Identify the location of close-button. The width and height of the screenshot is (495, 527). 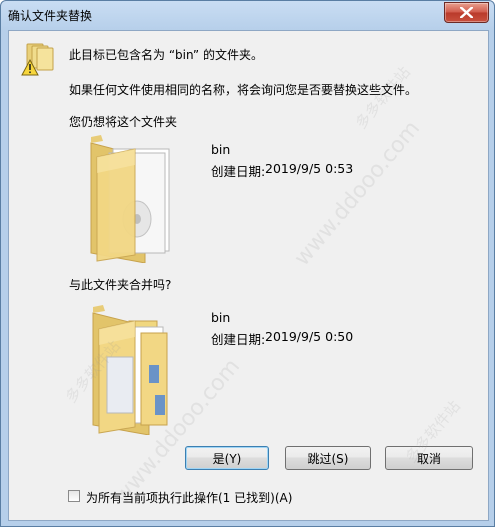
(466, 12).